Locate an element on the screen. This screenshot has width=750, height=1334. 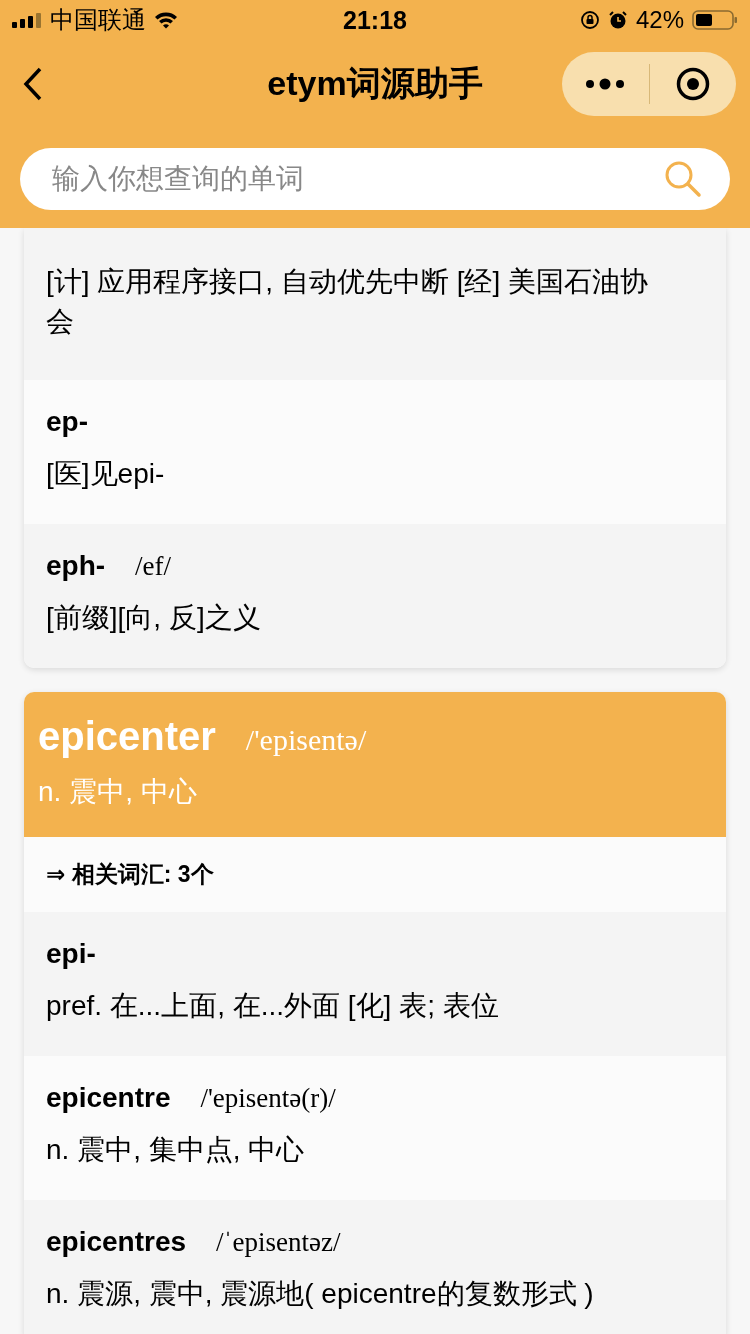
phonetic-text: /'episentə(r)/ is located at coordinates (268, 1098).